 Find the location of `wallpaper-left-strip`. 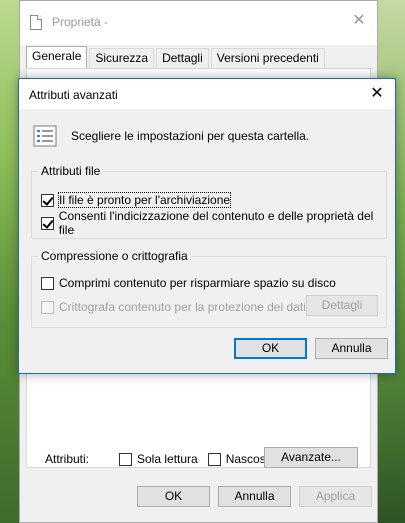

wallpaper-left-strip is located at coordinates (9, 261).